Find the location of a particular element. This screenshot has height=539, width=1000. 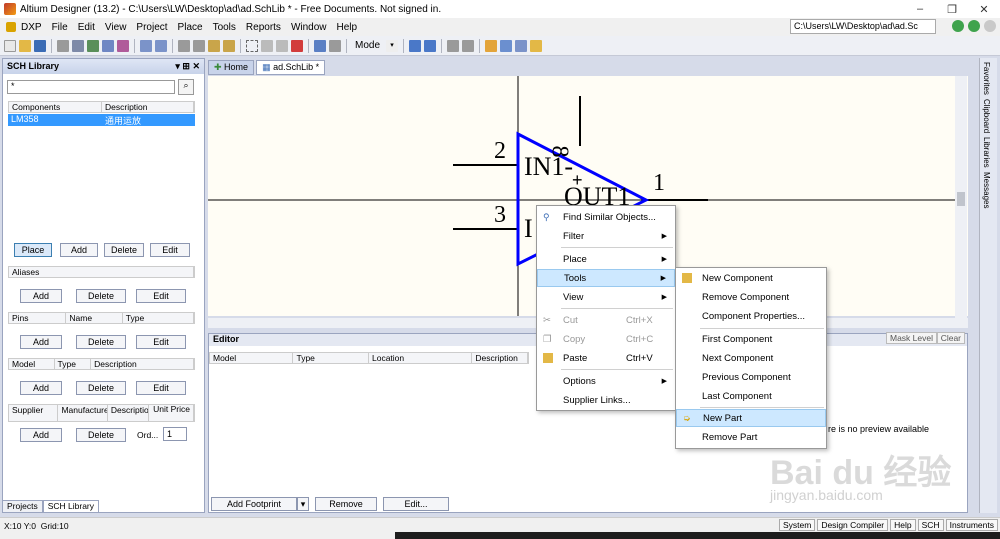

tab-projects: Projects is located at coordinates (22, 506).